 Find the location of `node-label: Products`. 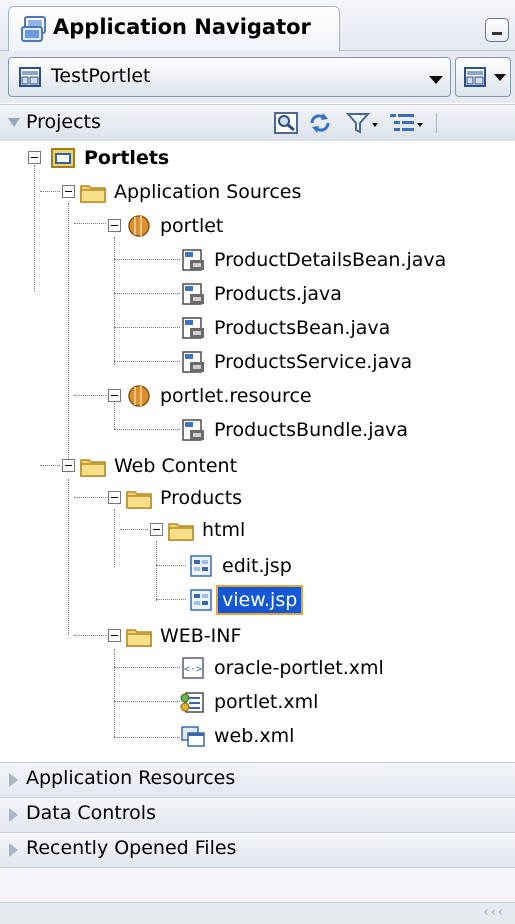

node-label: Products is located at coordinates (201, 498).